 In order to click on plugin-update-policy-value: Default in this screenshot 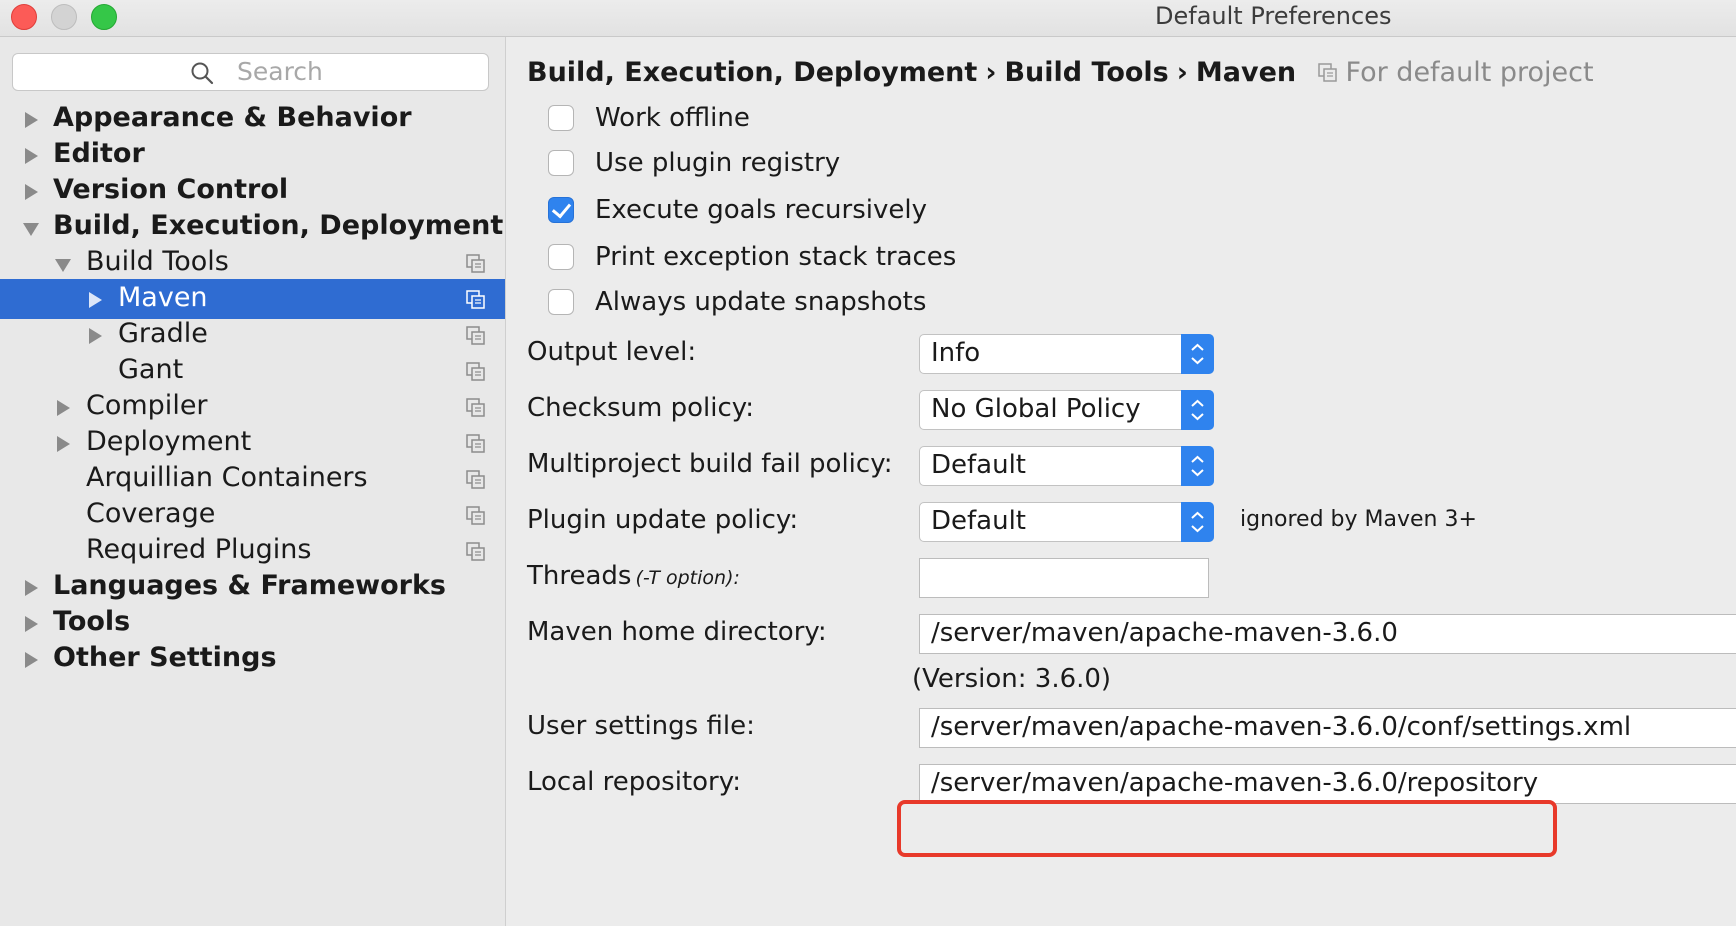, I will do `click(978, 521)`.